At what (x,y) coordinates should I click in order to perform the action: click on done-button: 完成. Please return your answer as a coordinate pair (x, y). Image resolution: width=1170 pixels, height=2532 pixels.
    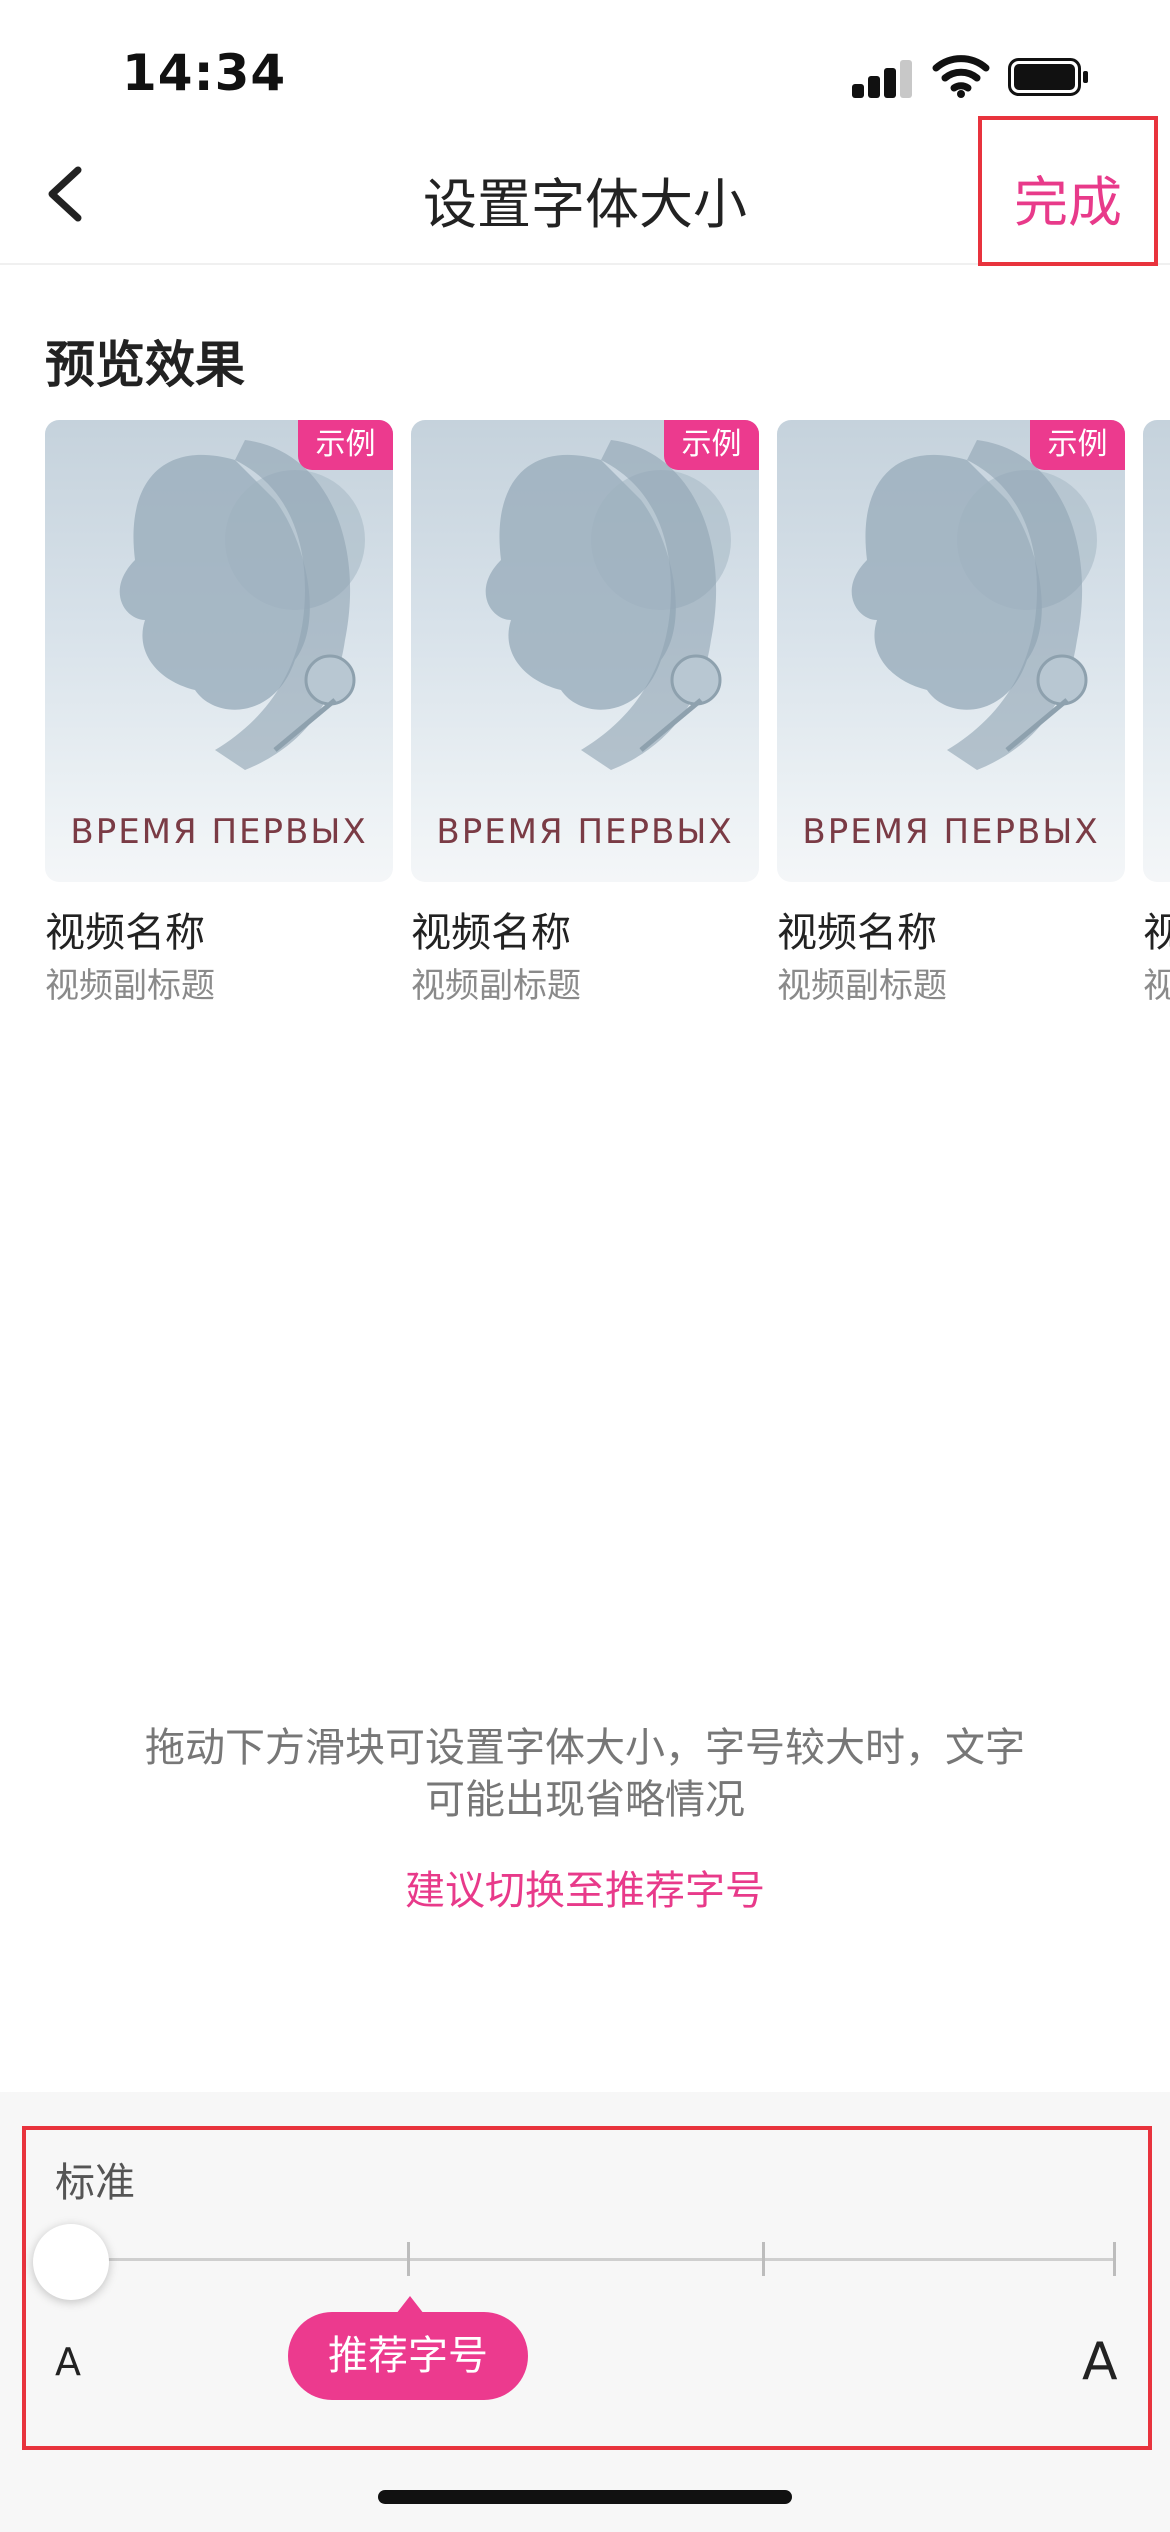
    Looking at the image, I should click on (1068, 191).